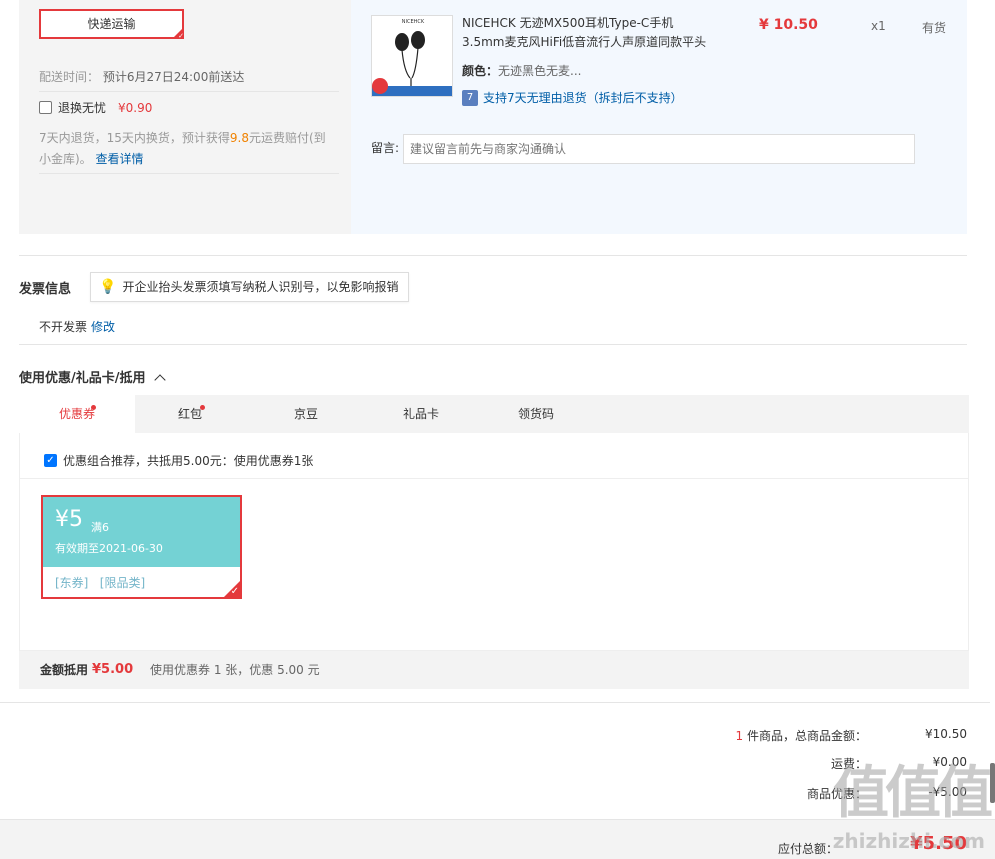 This screenshot has width=995, height=859. I want to click on recommend-text: 优惠组合推荐，共抵用5.00元：使用优惠券1张, so click(188, 461).